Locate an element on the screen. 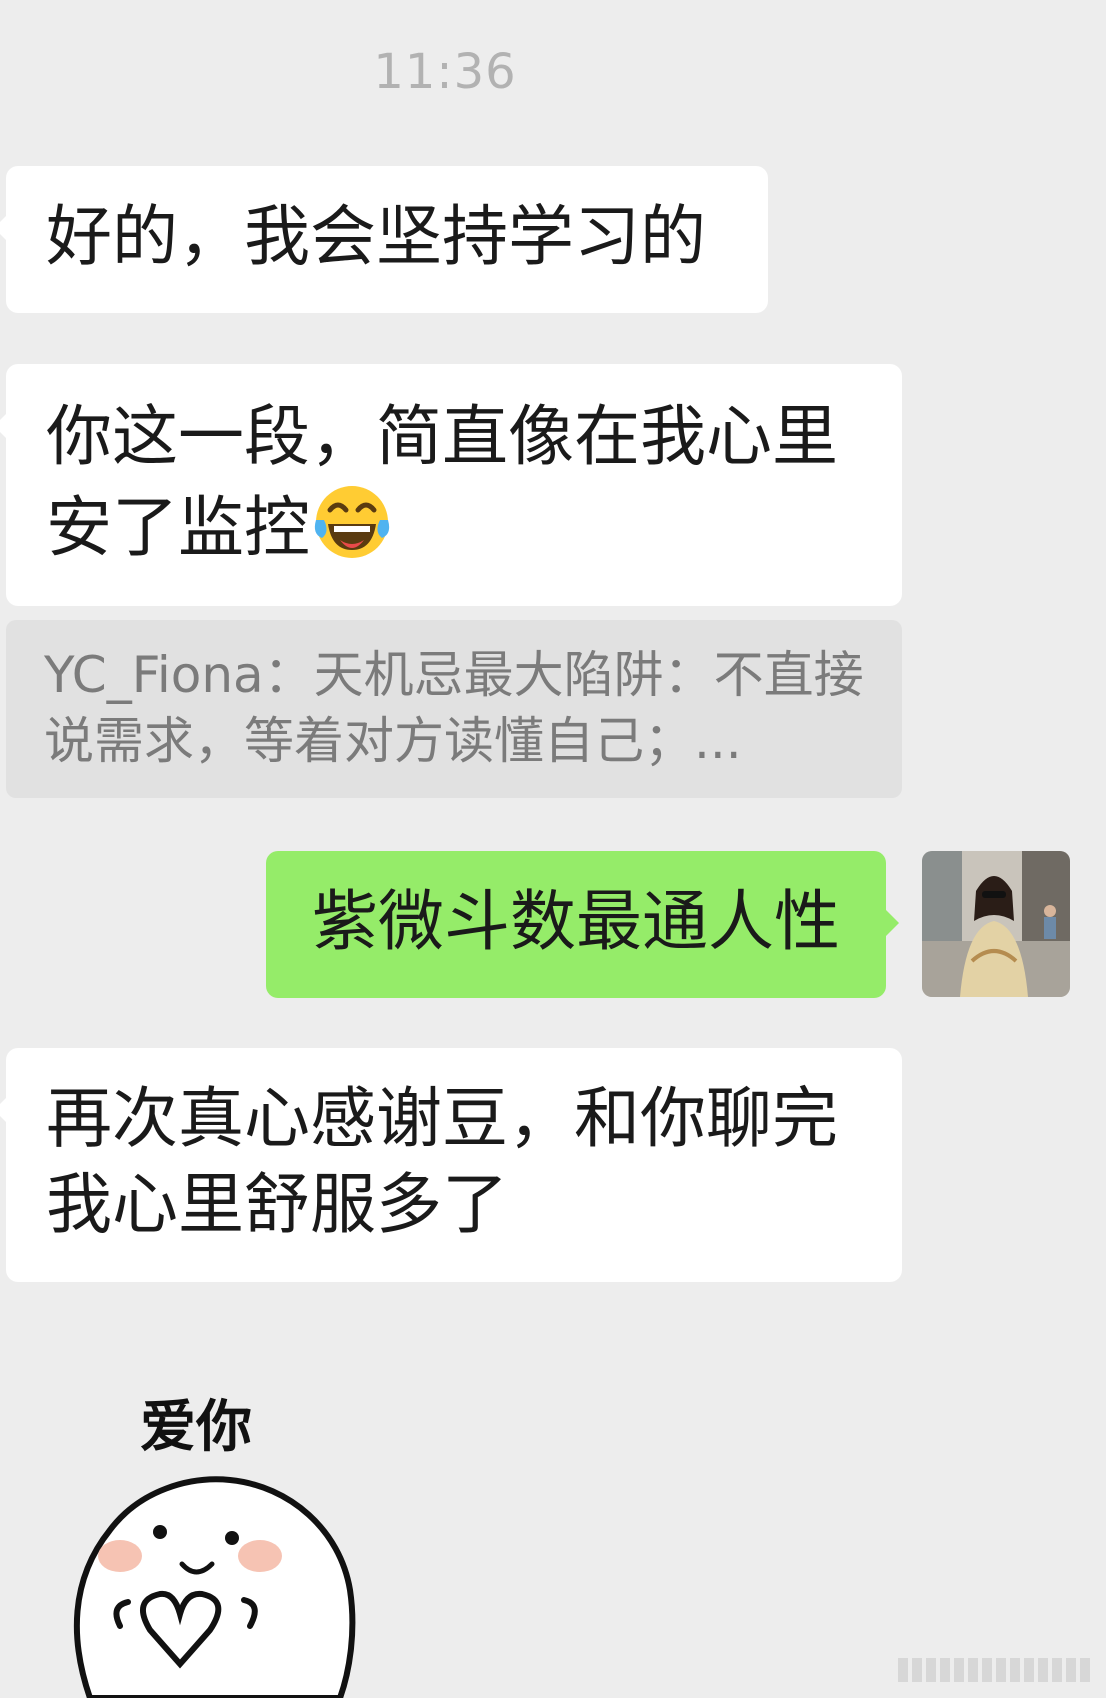 The width and height of the screenshot is (1106, 1698). avatar-image is located at coordinates (996, 924).